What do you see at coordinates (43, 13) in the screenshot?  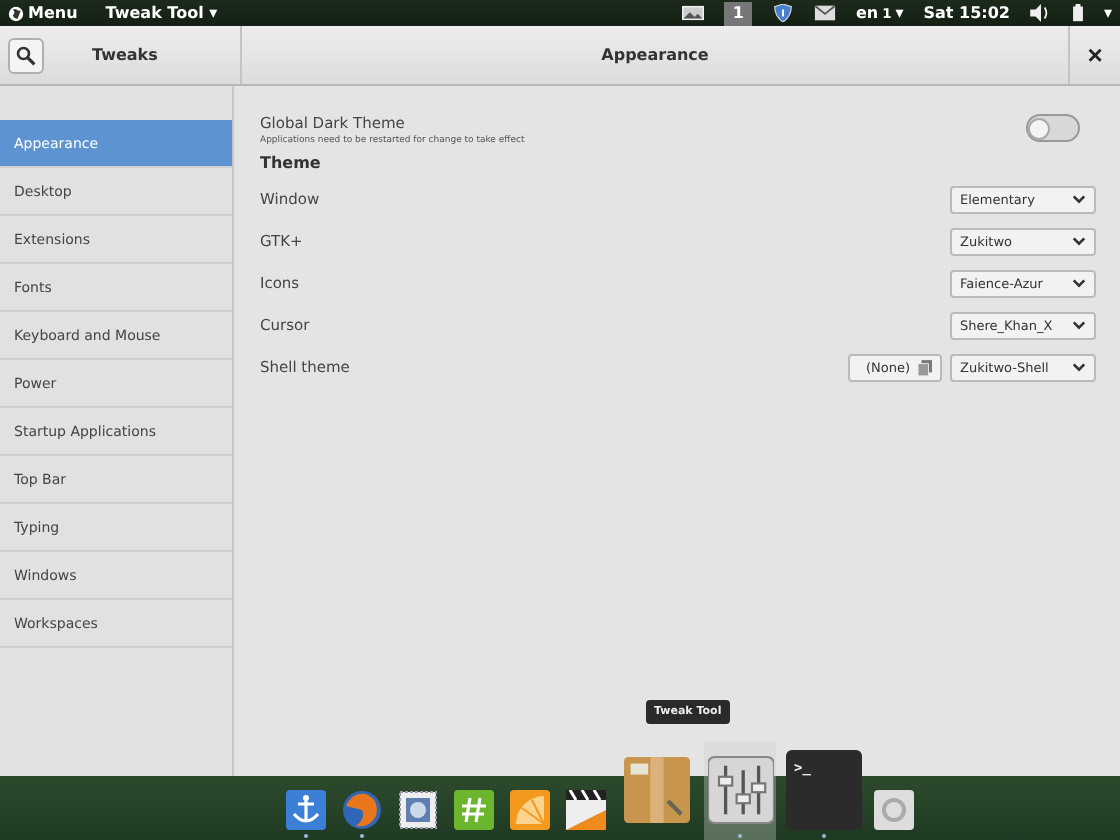 I see `menu-button: Menu` at bounding box center [43, 13].